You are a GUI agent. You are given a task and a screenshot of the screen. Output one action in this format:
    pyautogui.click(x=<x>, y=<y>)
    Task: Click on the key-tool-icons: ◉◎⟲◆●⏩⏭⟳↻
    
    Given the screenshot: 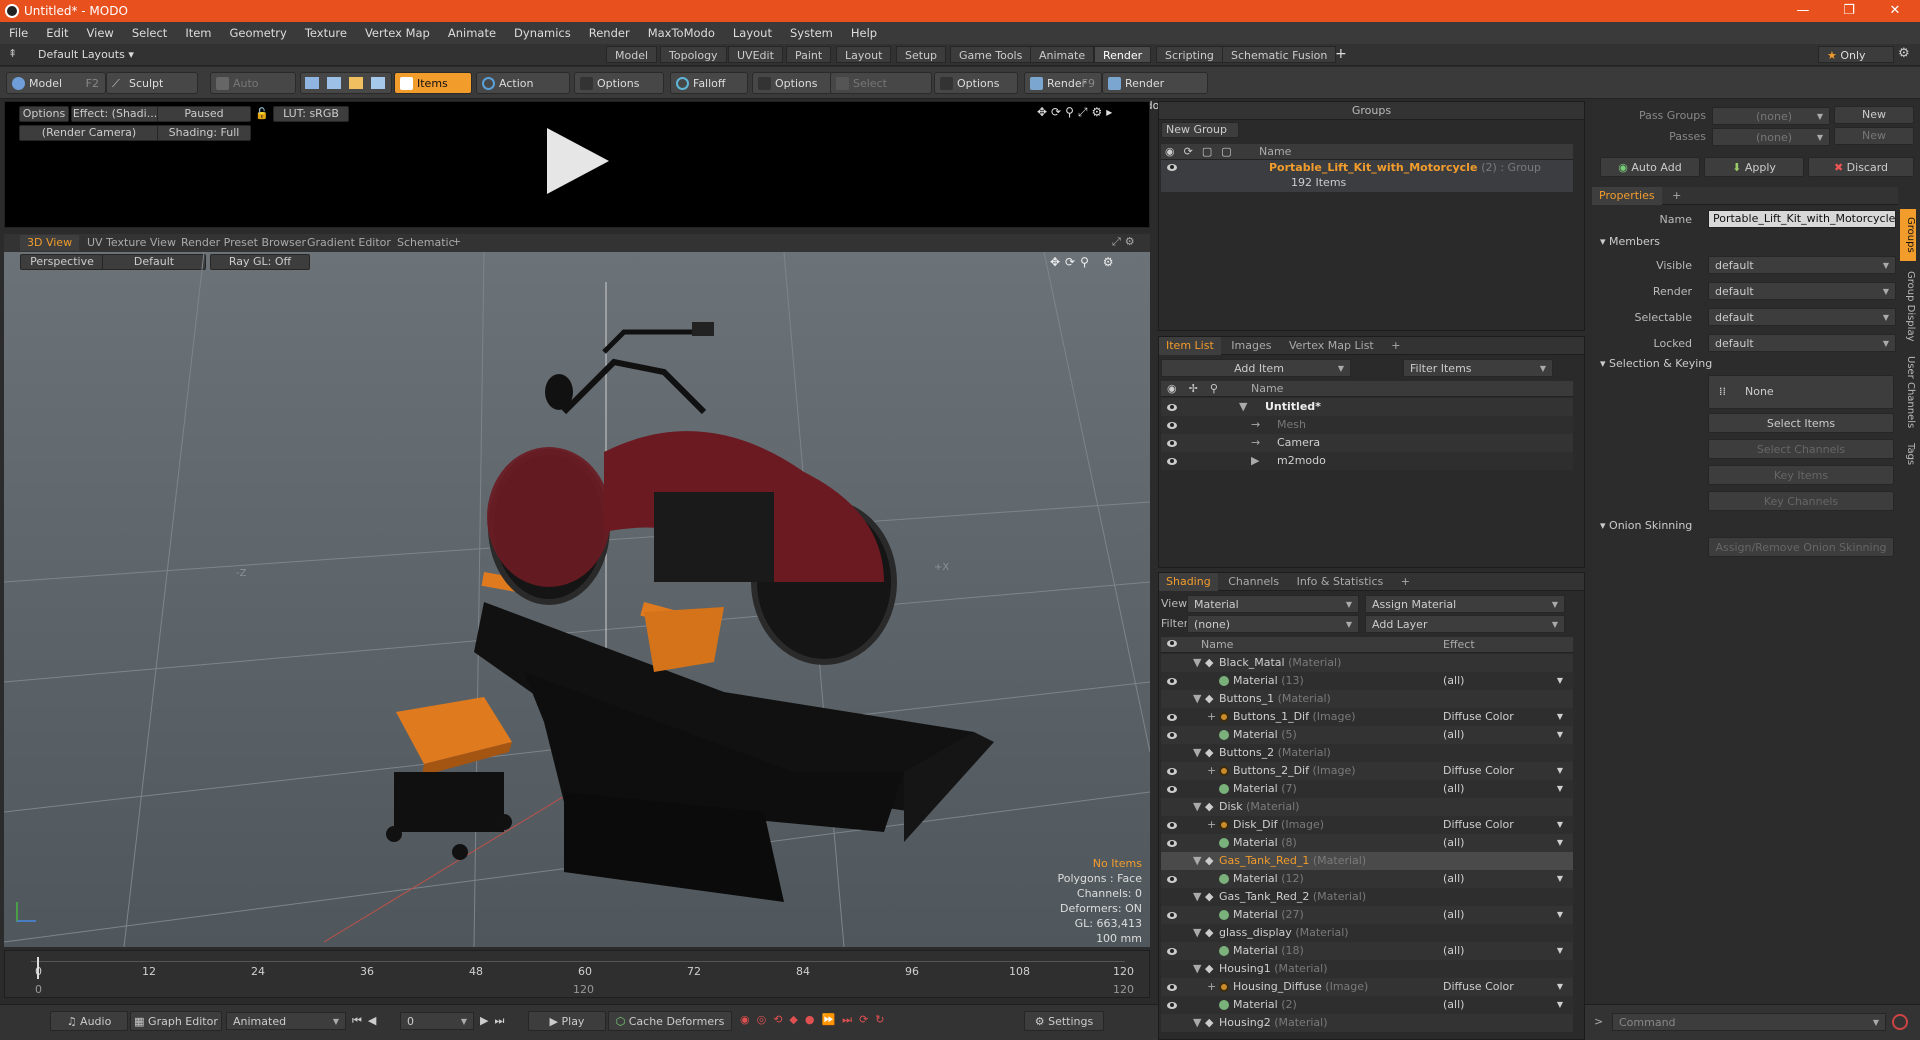 What is the action you would take?
    pyautogui.click(x=816, y=1020)
    